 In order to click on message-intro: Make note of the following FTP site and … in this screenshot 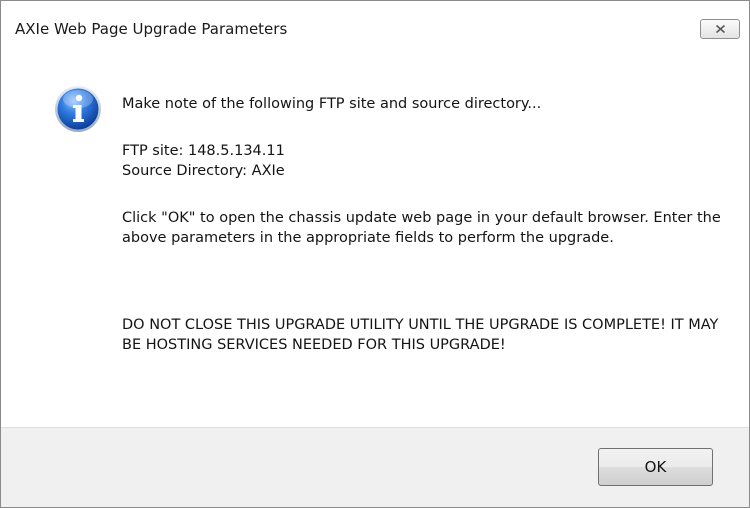, I will do `click(332, 104)`.